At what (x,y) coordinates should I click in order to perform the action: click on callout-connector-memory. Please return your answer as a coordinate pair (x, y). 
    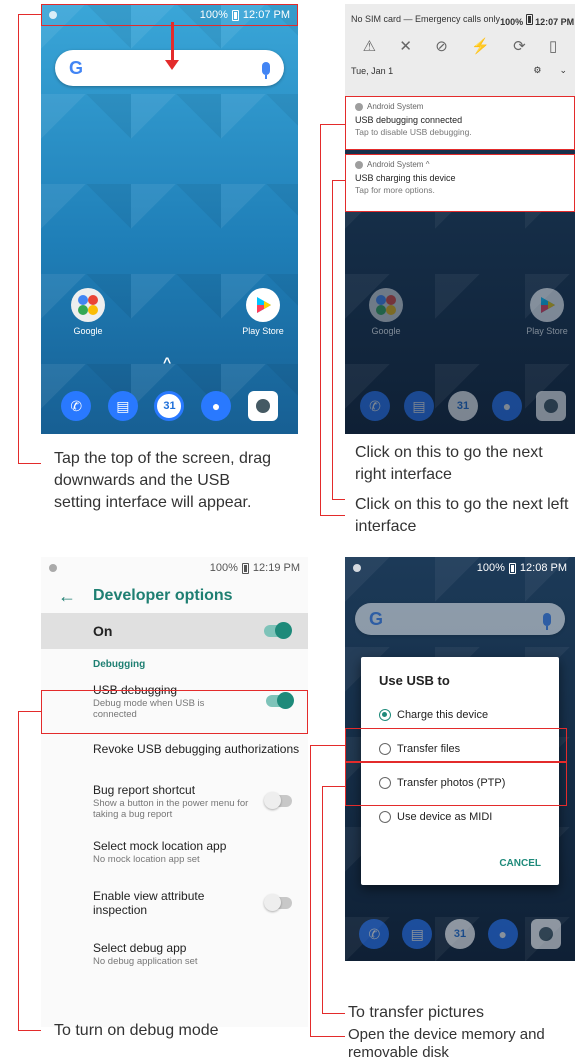
    Looking at the image, I should click on (327, 891).